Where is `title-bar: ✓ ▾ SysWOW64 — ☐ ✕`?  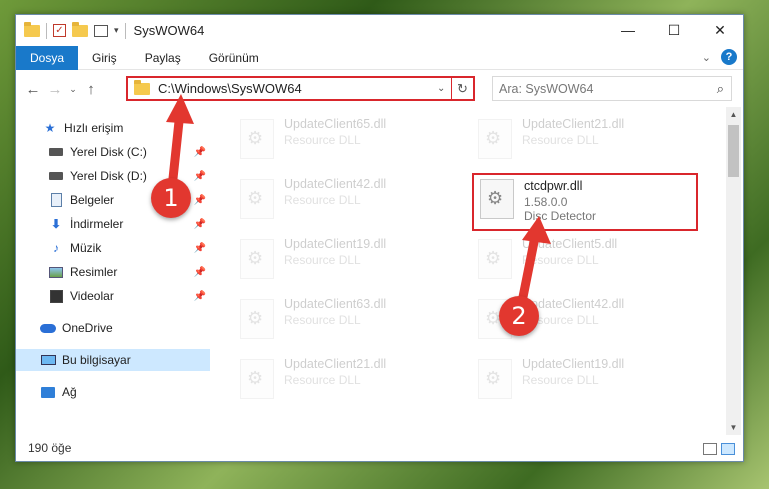
title-bar: ✓ ▾ SysWOW64 — ☐ ✕ is located at coordinates (379, 30).